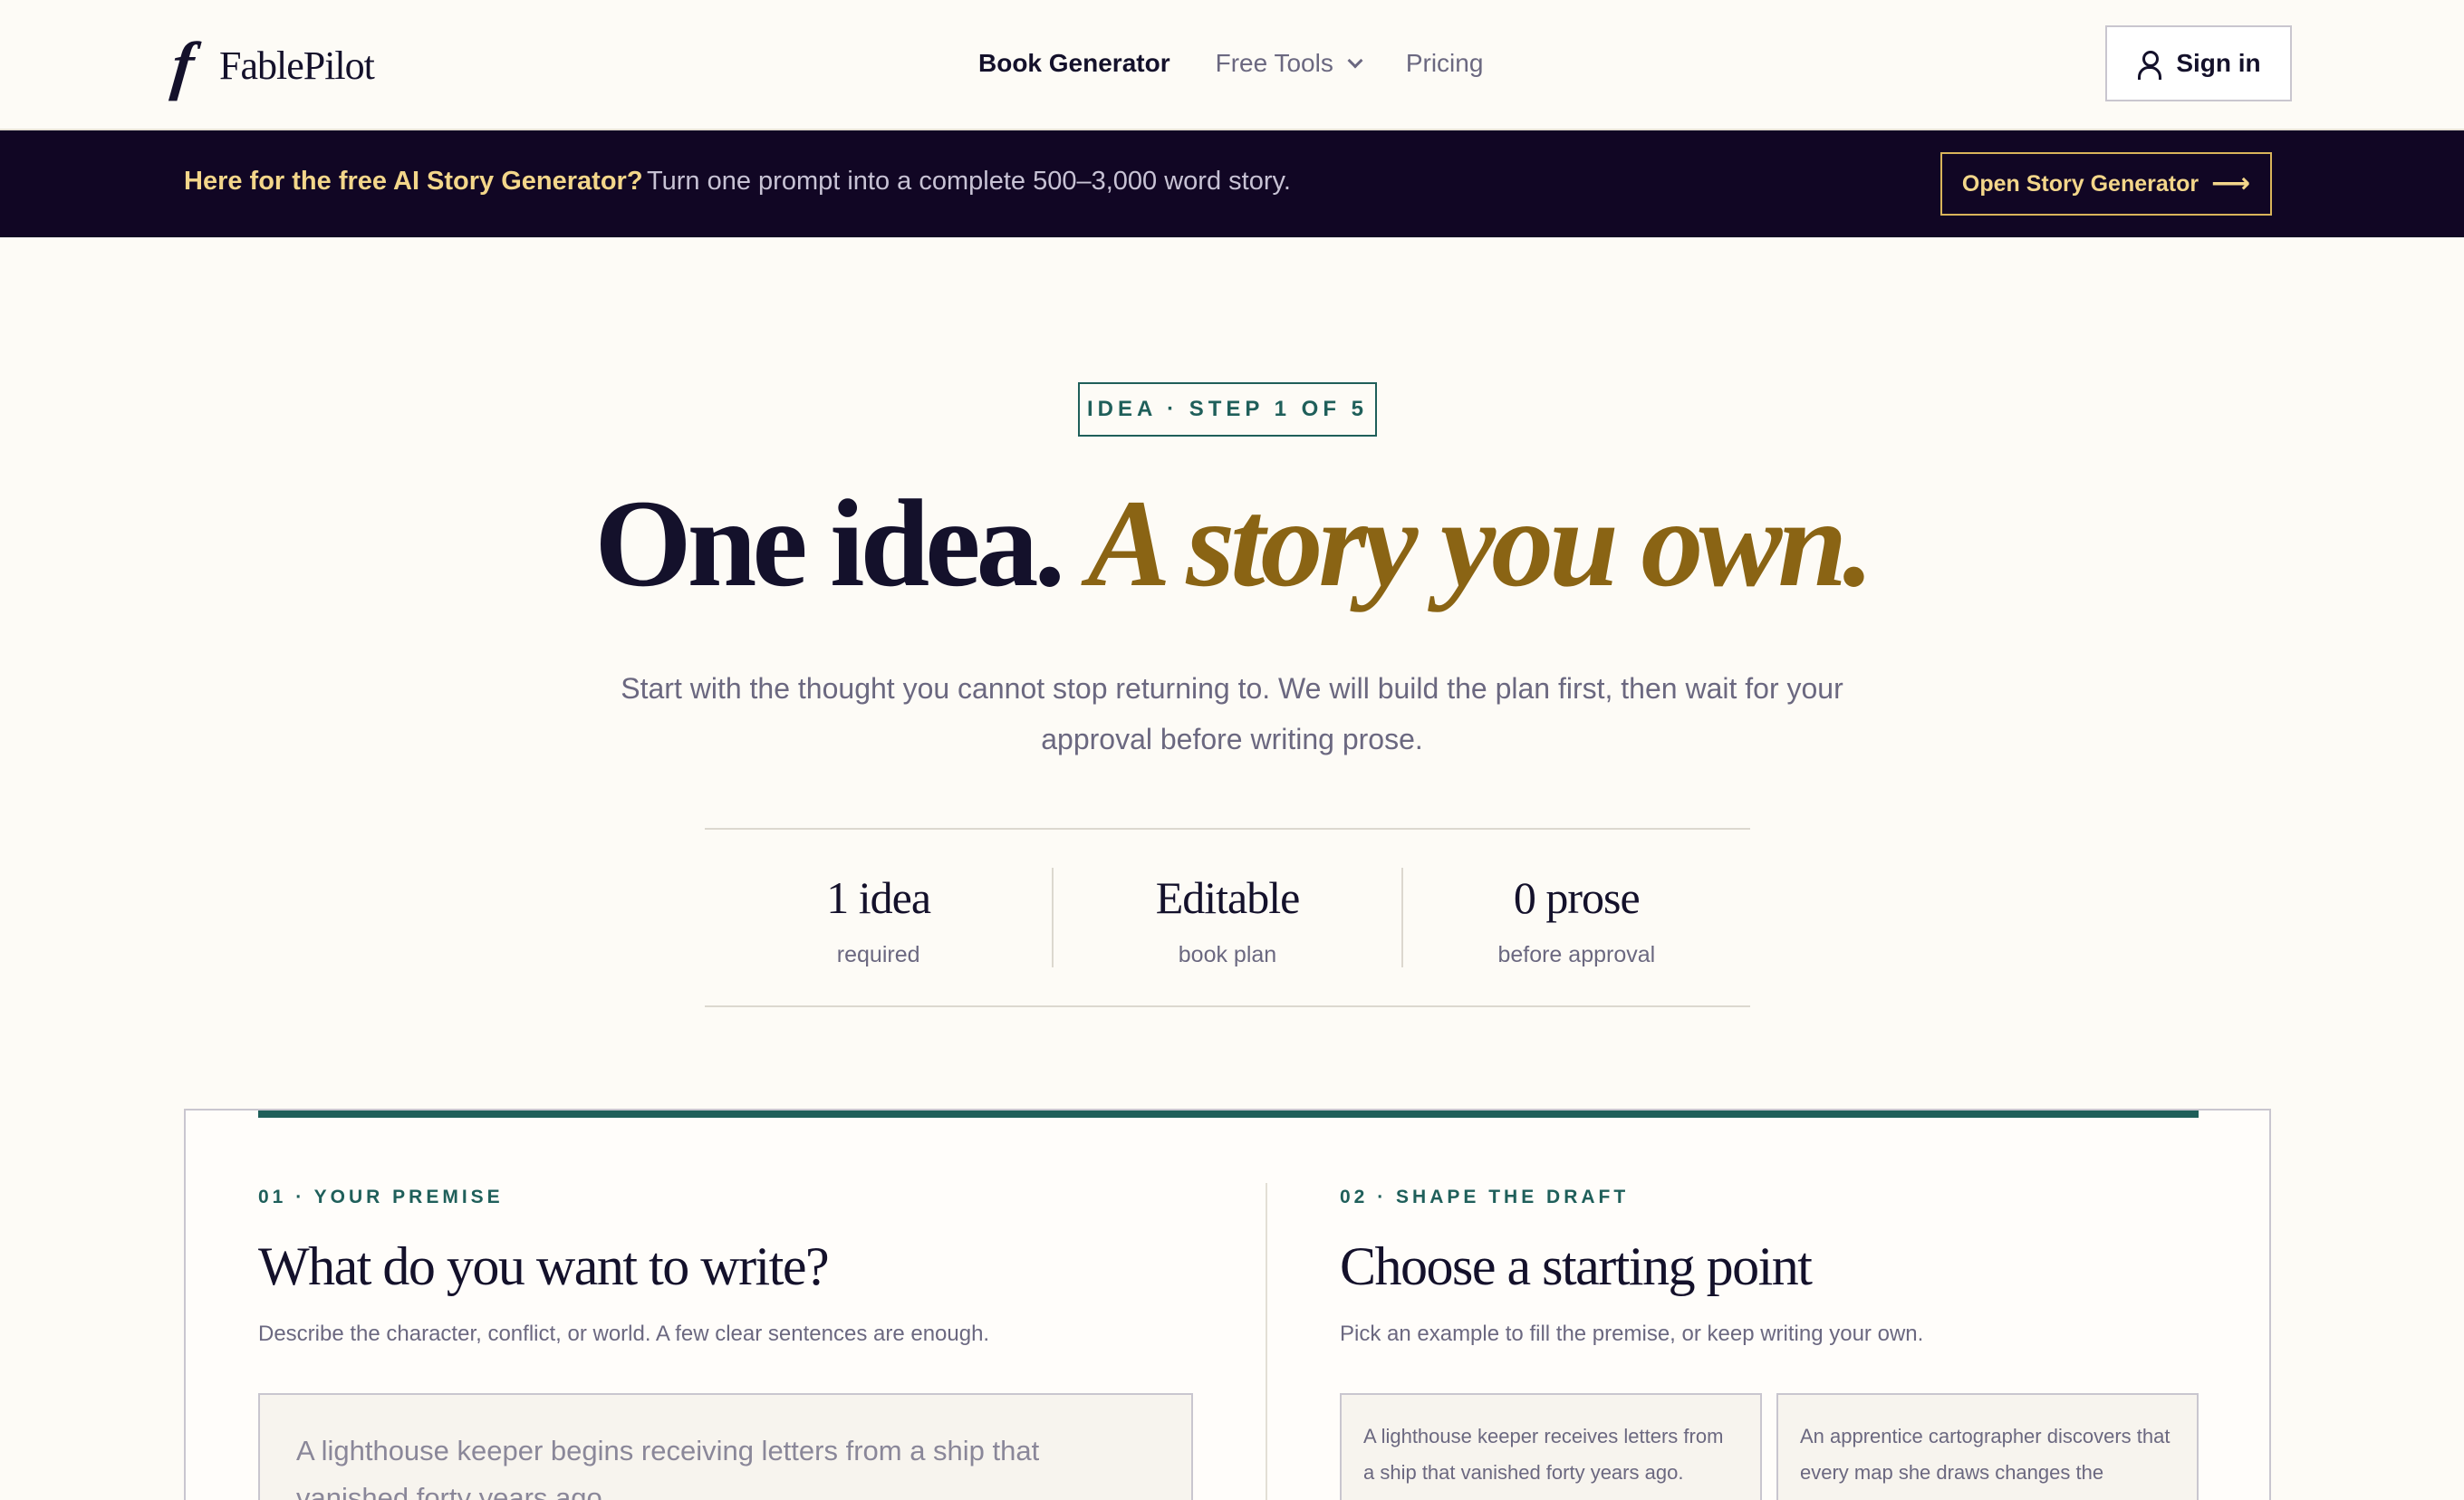  What do you see at coordinates (2080, 183) in the screenshot?
I see `open-story-generator-label: Open Story Generator` at bounding box center [2080, 183].